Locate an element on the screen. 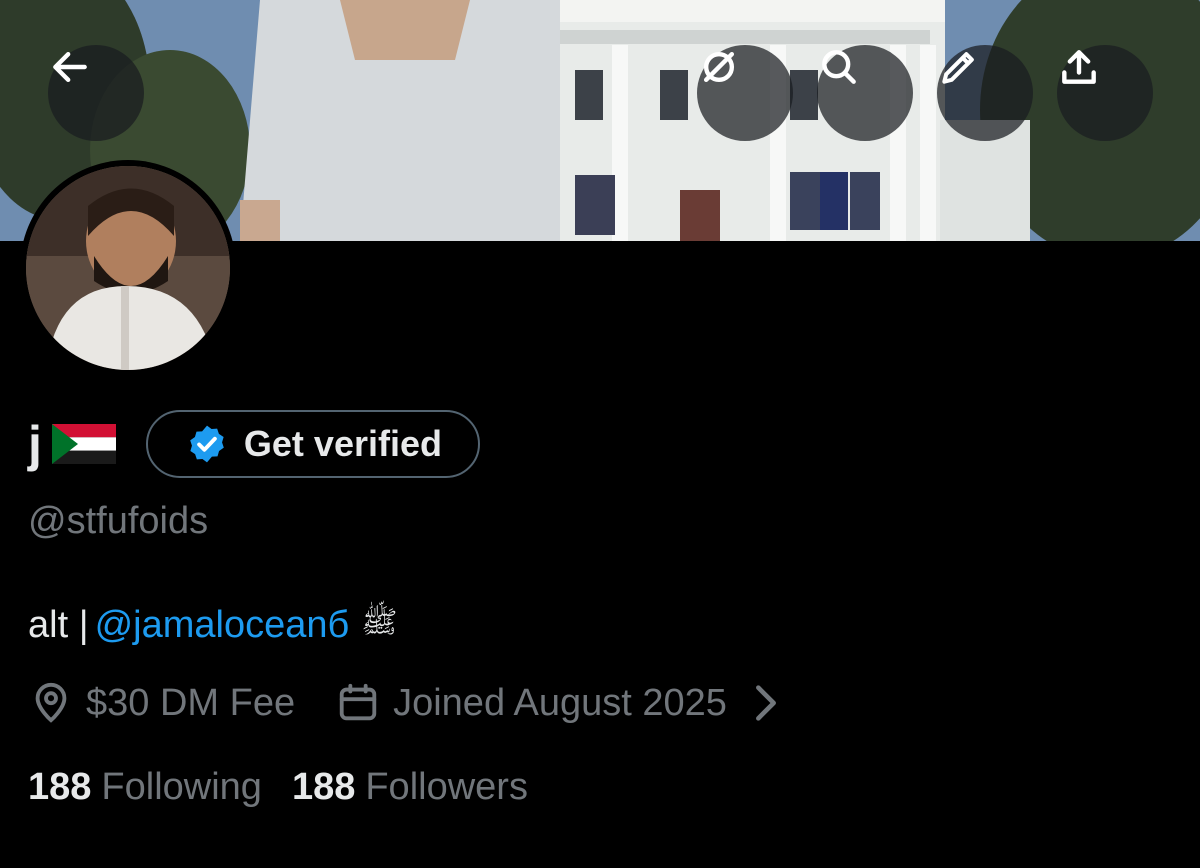  followers-link: 188 Followers is located at coordinates (410, 787).